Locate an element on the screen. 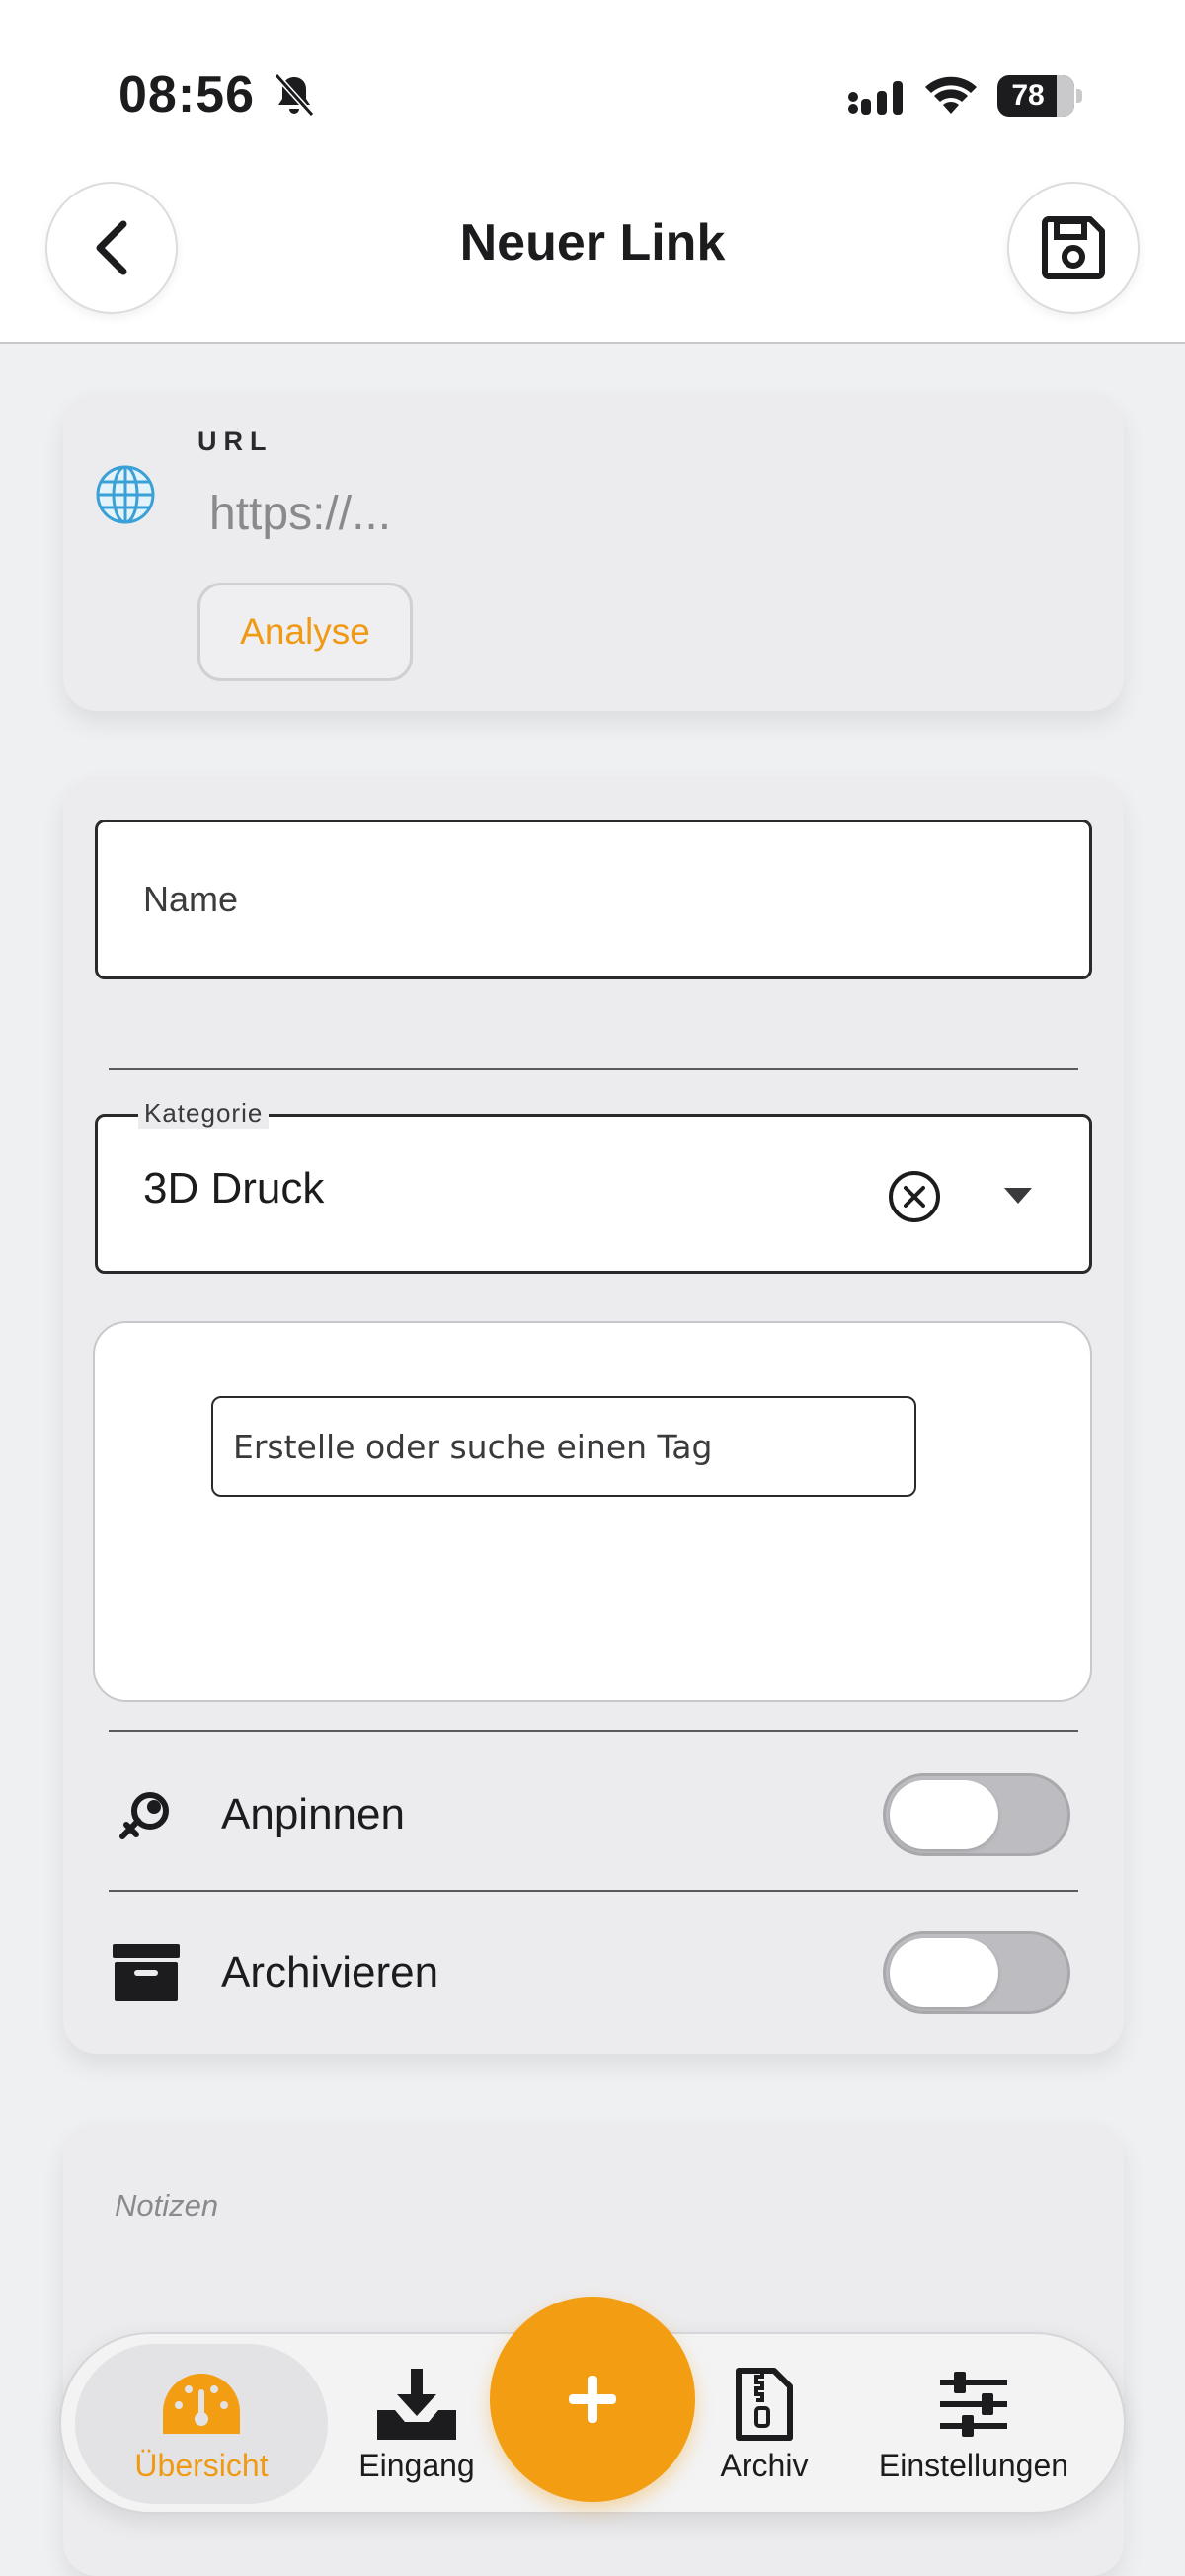 The image size is (1185, 2576). nav-item-archiv: Archiv is located at coordinates (764, 2424).